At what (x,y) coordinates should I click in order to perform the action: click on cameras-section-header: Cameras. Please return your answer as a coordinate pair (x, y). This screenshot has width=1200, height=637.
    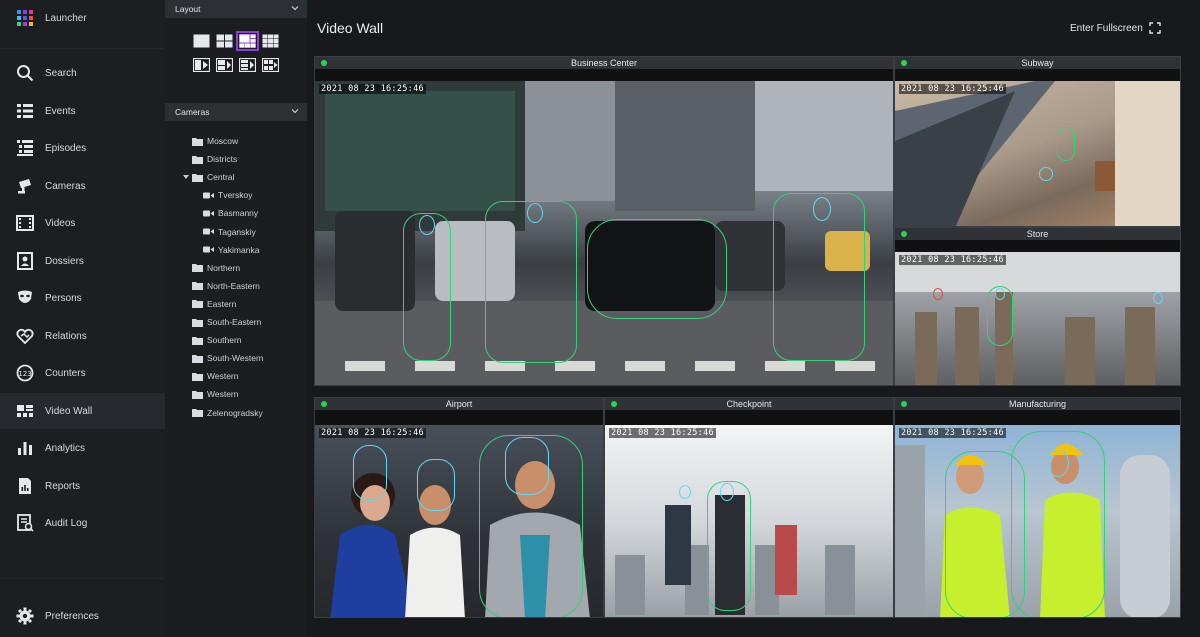
    Looking at the image, I should click on (236, 112).